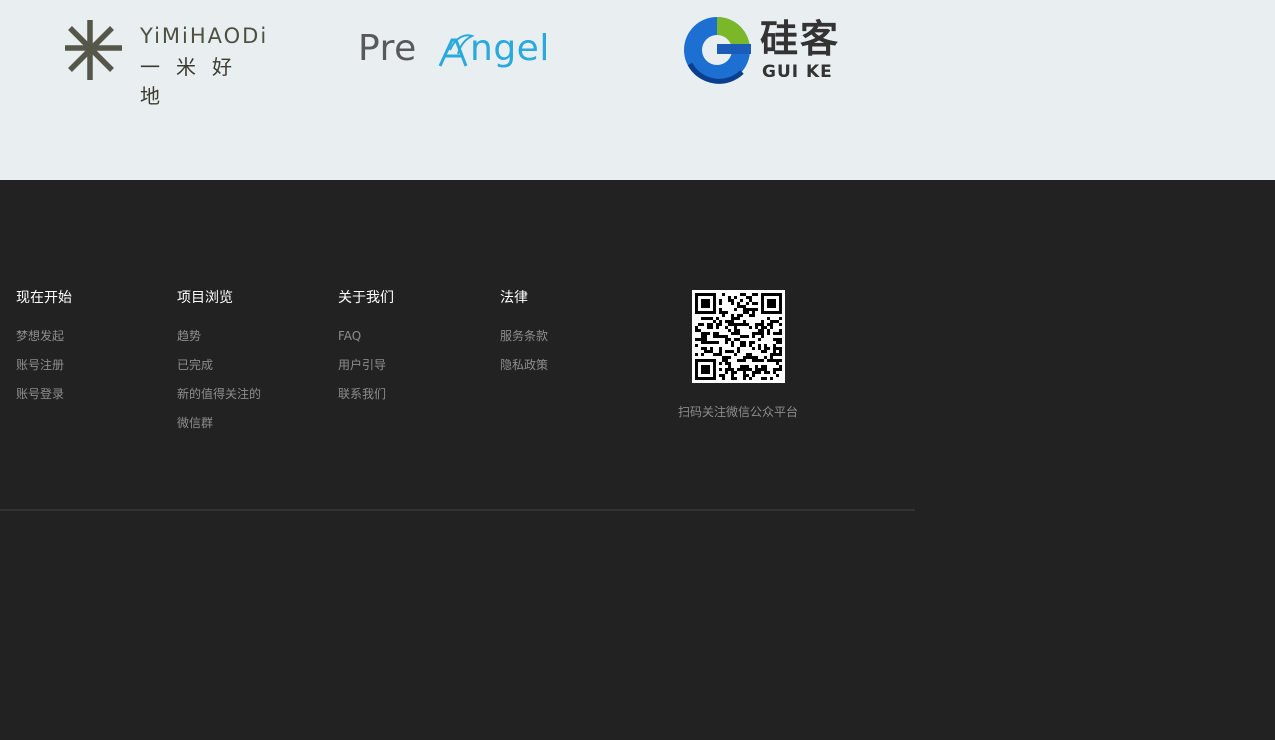 The image size is (1275, 740). Describe the element at coordinates (387, 48) in the screenshot. I see `preangel-pre-text: Pre` at that location.